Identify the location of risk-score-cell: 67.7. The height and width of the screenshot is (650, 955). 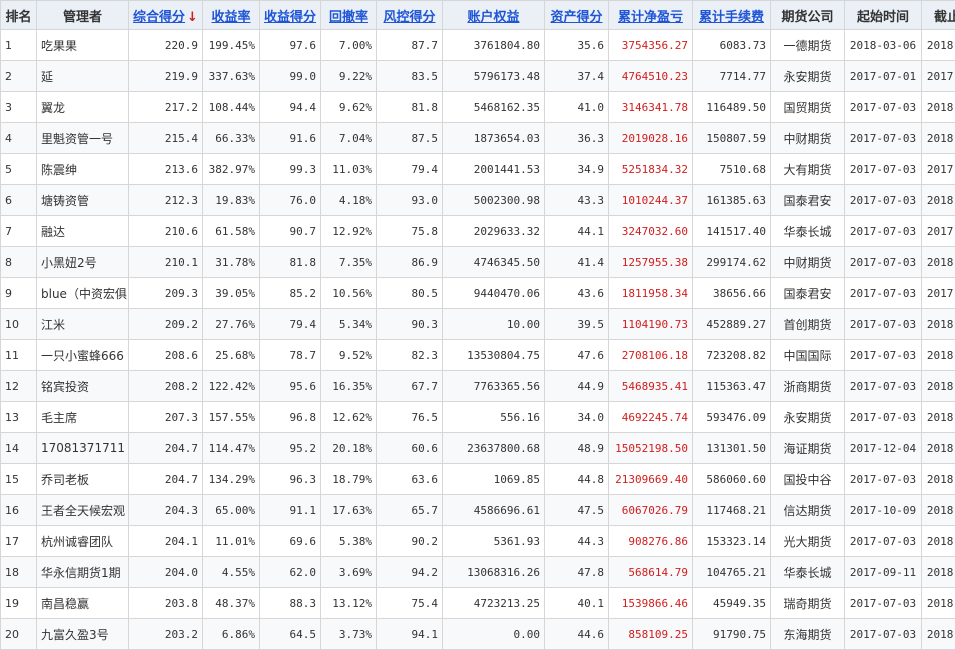
(410, 386).